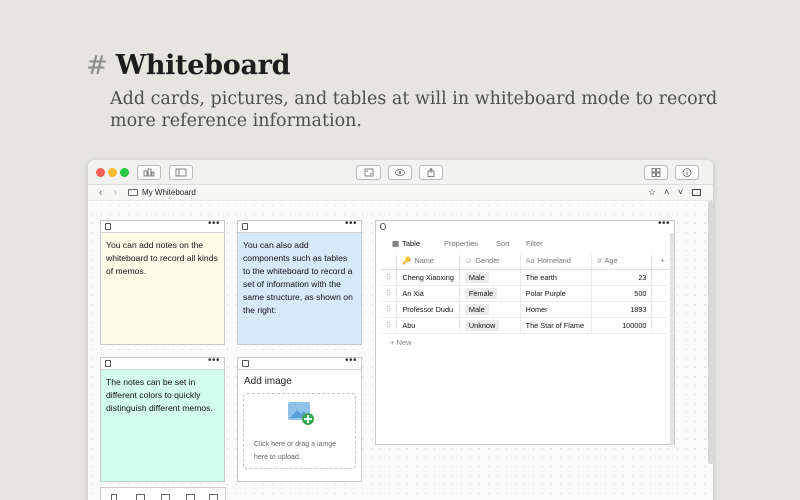 This screenshot has width=800, height=500. Describe the element at coordinates (710, 332) in the screenshot. I see `vertical-scrollbar` at that location.